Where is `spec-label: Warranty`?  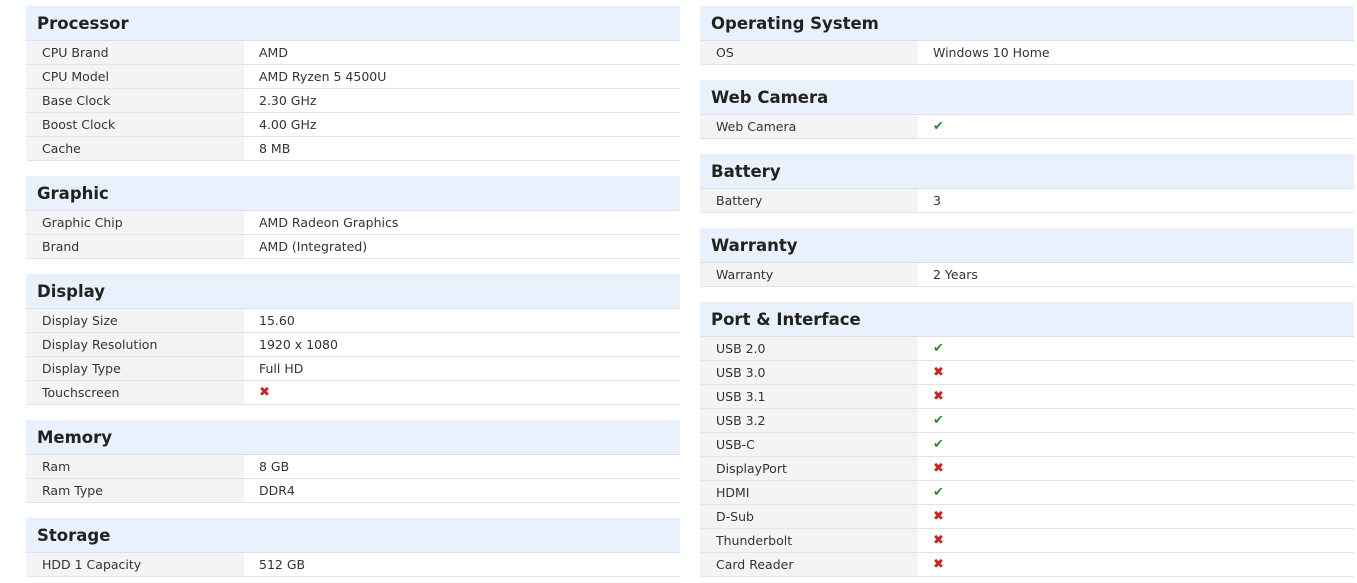
spec-label: Warranty is located at coordinates (809, 274).